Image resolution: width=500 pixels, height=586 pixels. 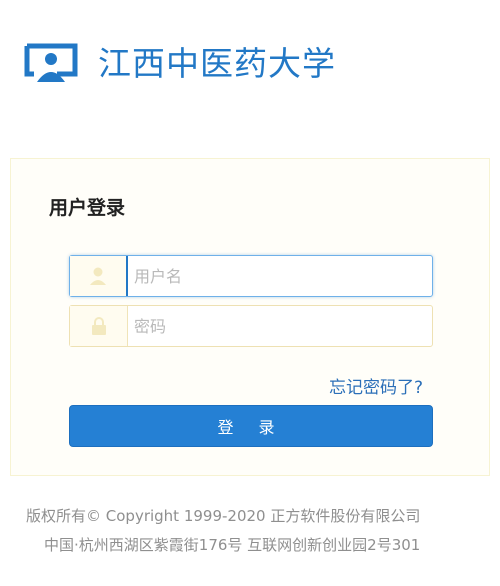 What do you see at coordinates (376, 385) in the screenshot?
I see `forgot-password-link: 忘记密码了?` at bounding box center [376, 385].